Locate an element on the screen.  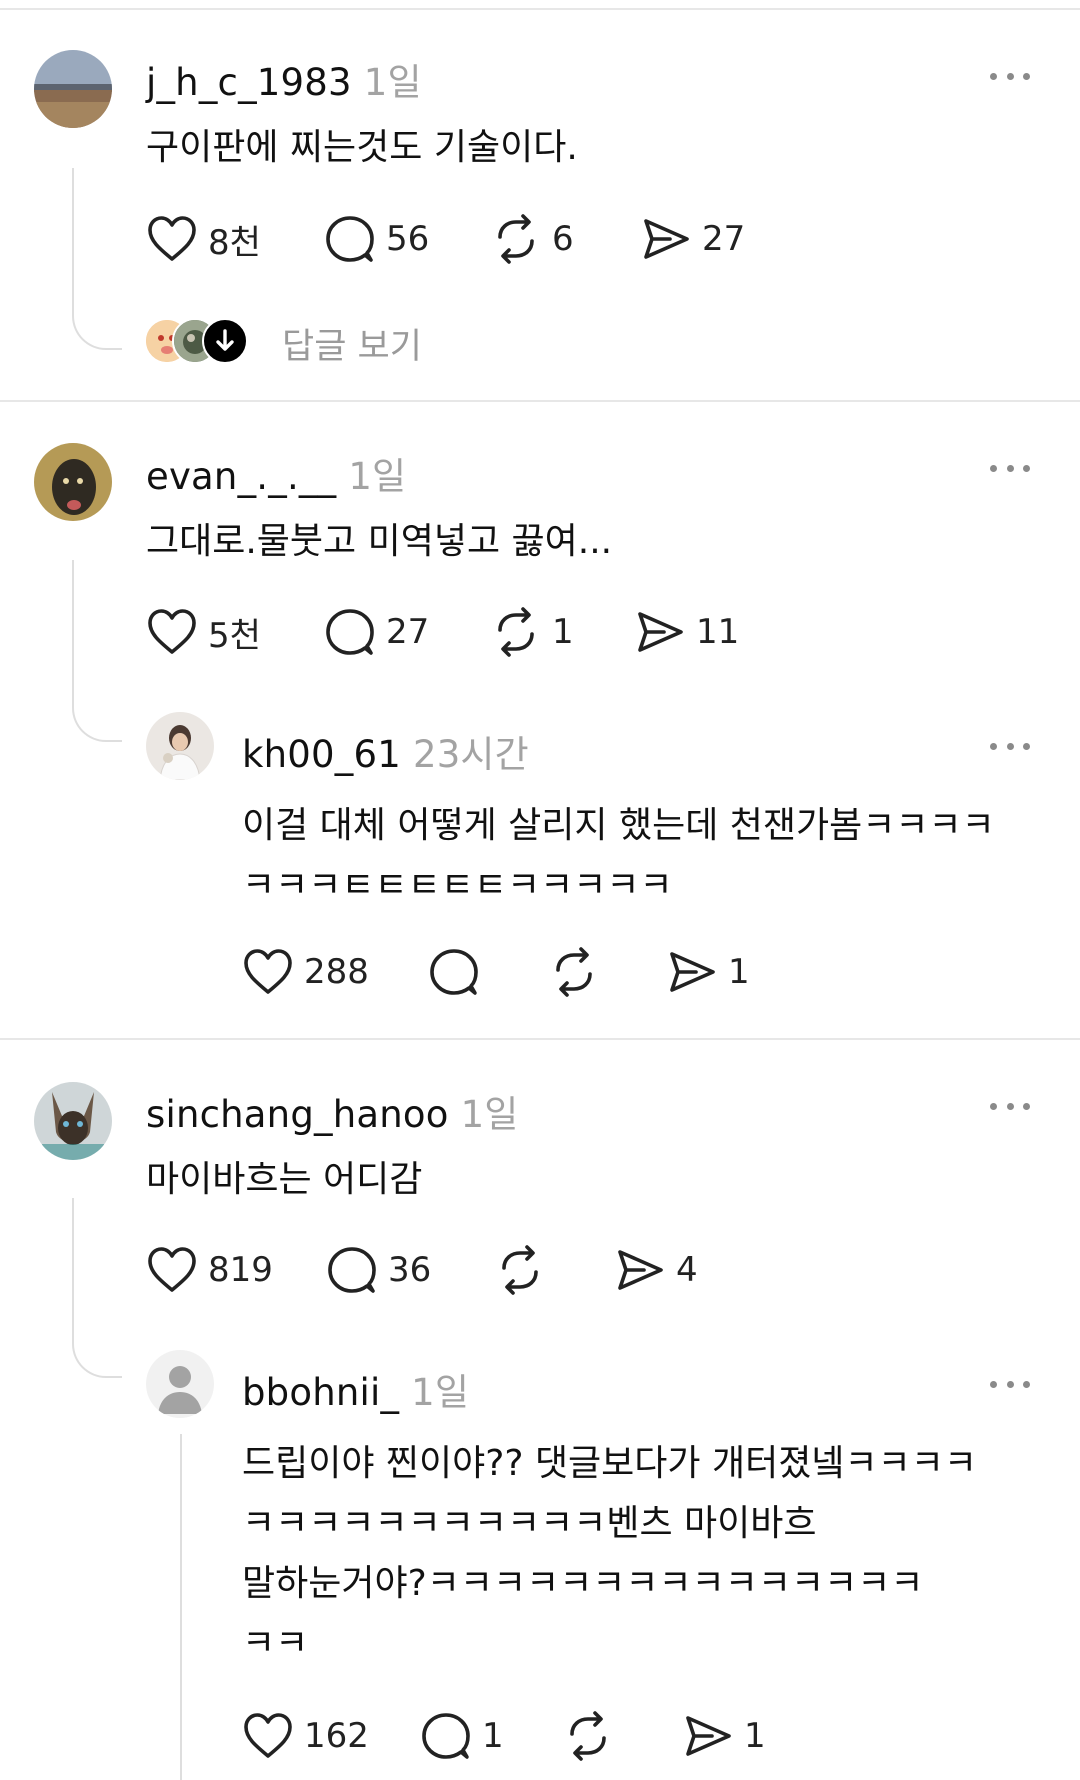
like-button: 5천 is located at coordinates (203, 632).